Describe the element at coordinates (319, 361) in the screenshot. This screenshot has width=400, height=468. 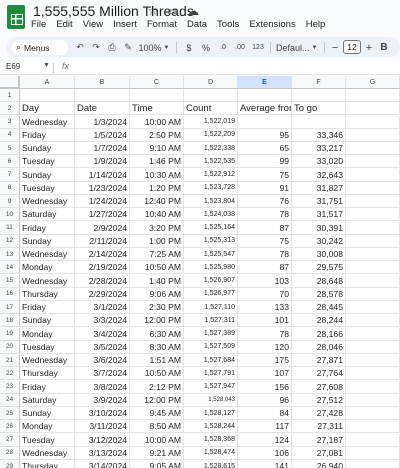
I see `cell-togo: 27,871` at that location.